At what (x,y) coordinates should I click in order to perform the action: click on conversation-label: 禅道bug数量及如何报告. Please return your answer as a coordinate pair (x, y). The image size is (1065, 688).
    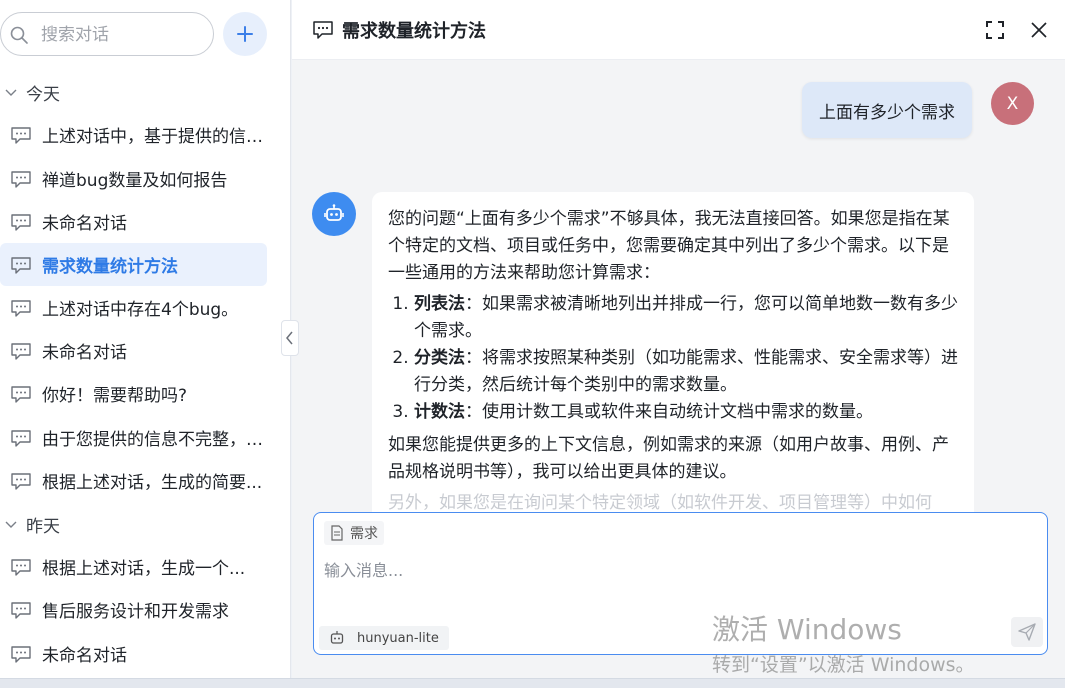
    Looking at the image, I should click on (135, 181).